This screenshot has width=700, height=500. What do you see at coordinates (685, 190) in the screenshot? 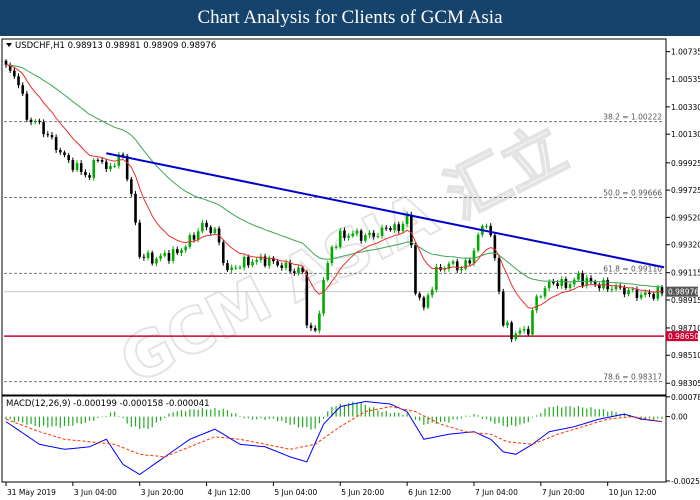
I see `price-tick-label: 0.99725` at bounding box center [685, 190].